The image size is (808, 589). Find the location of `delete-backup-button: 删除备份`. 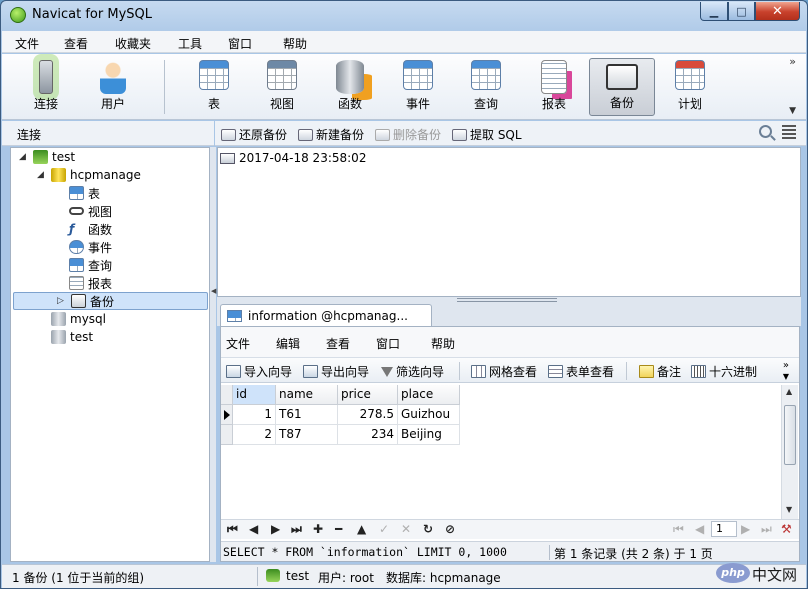

delete-backup-button: 删除备份 is located at coordinates (408, 134).